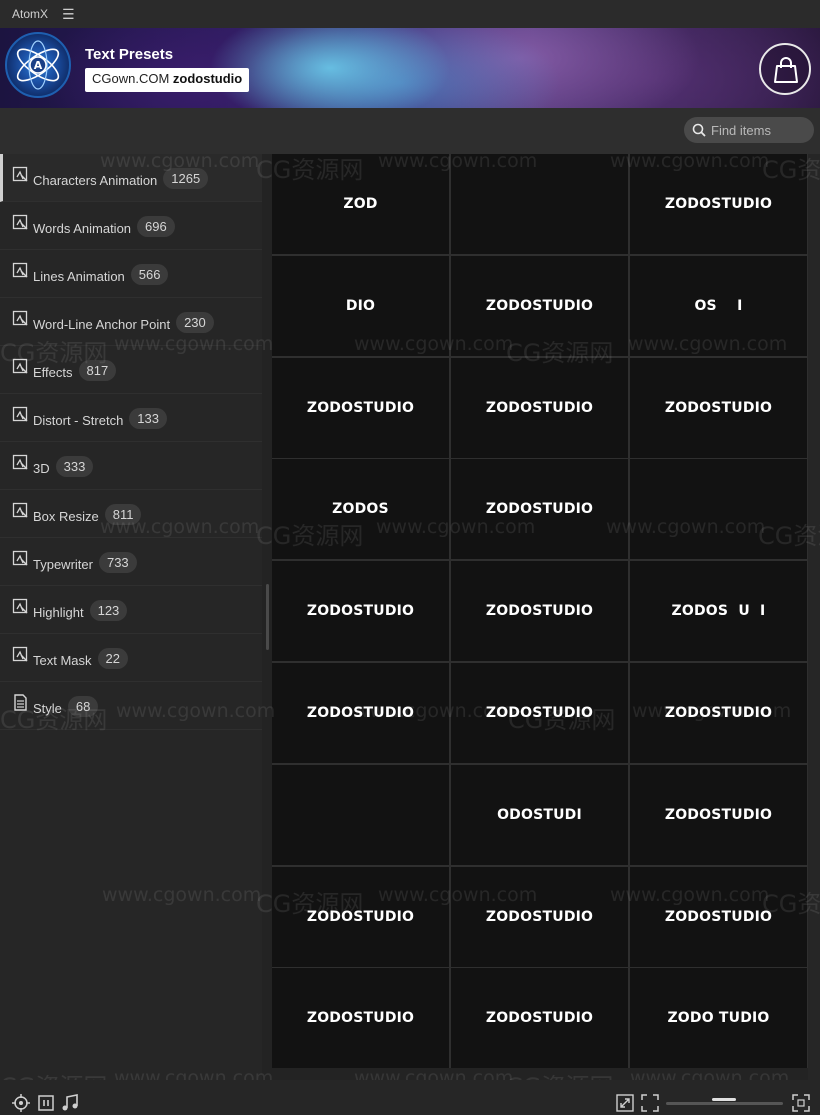 Image resolution: width=820 pixels, height=1115 pixels. I want to click on preset-preview-text: DIO, so click(360, 306).